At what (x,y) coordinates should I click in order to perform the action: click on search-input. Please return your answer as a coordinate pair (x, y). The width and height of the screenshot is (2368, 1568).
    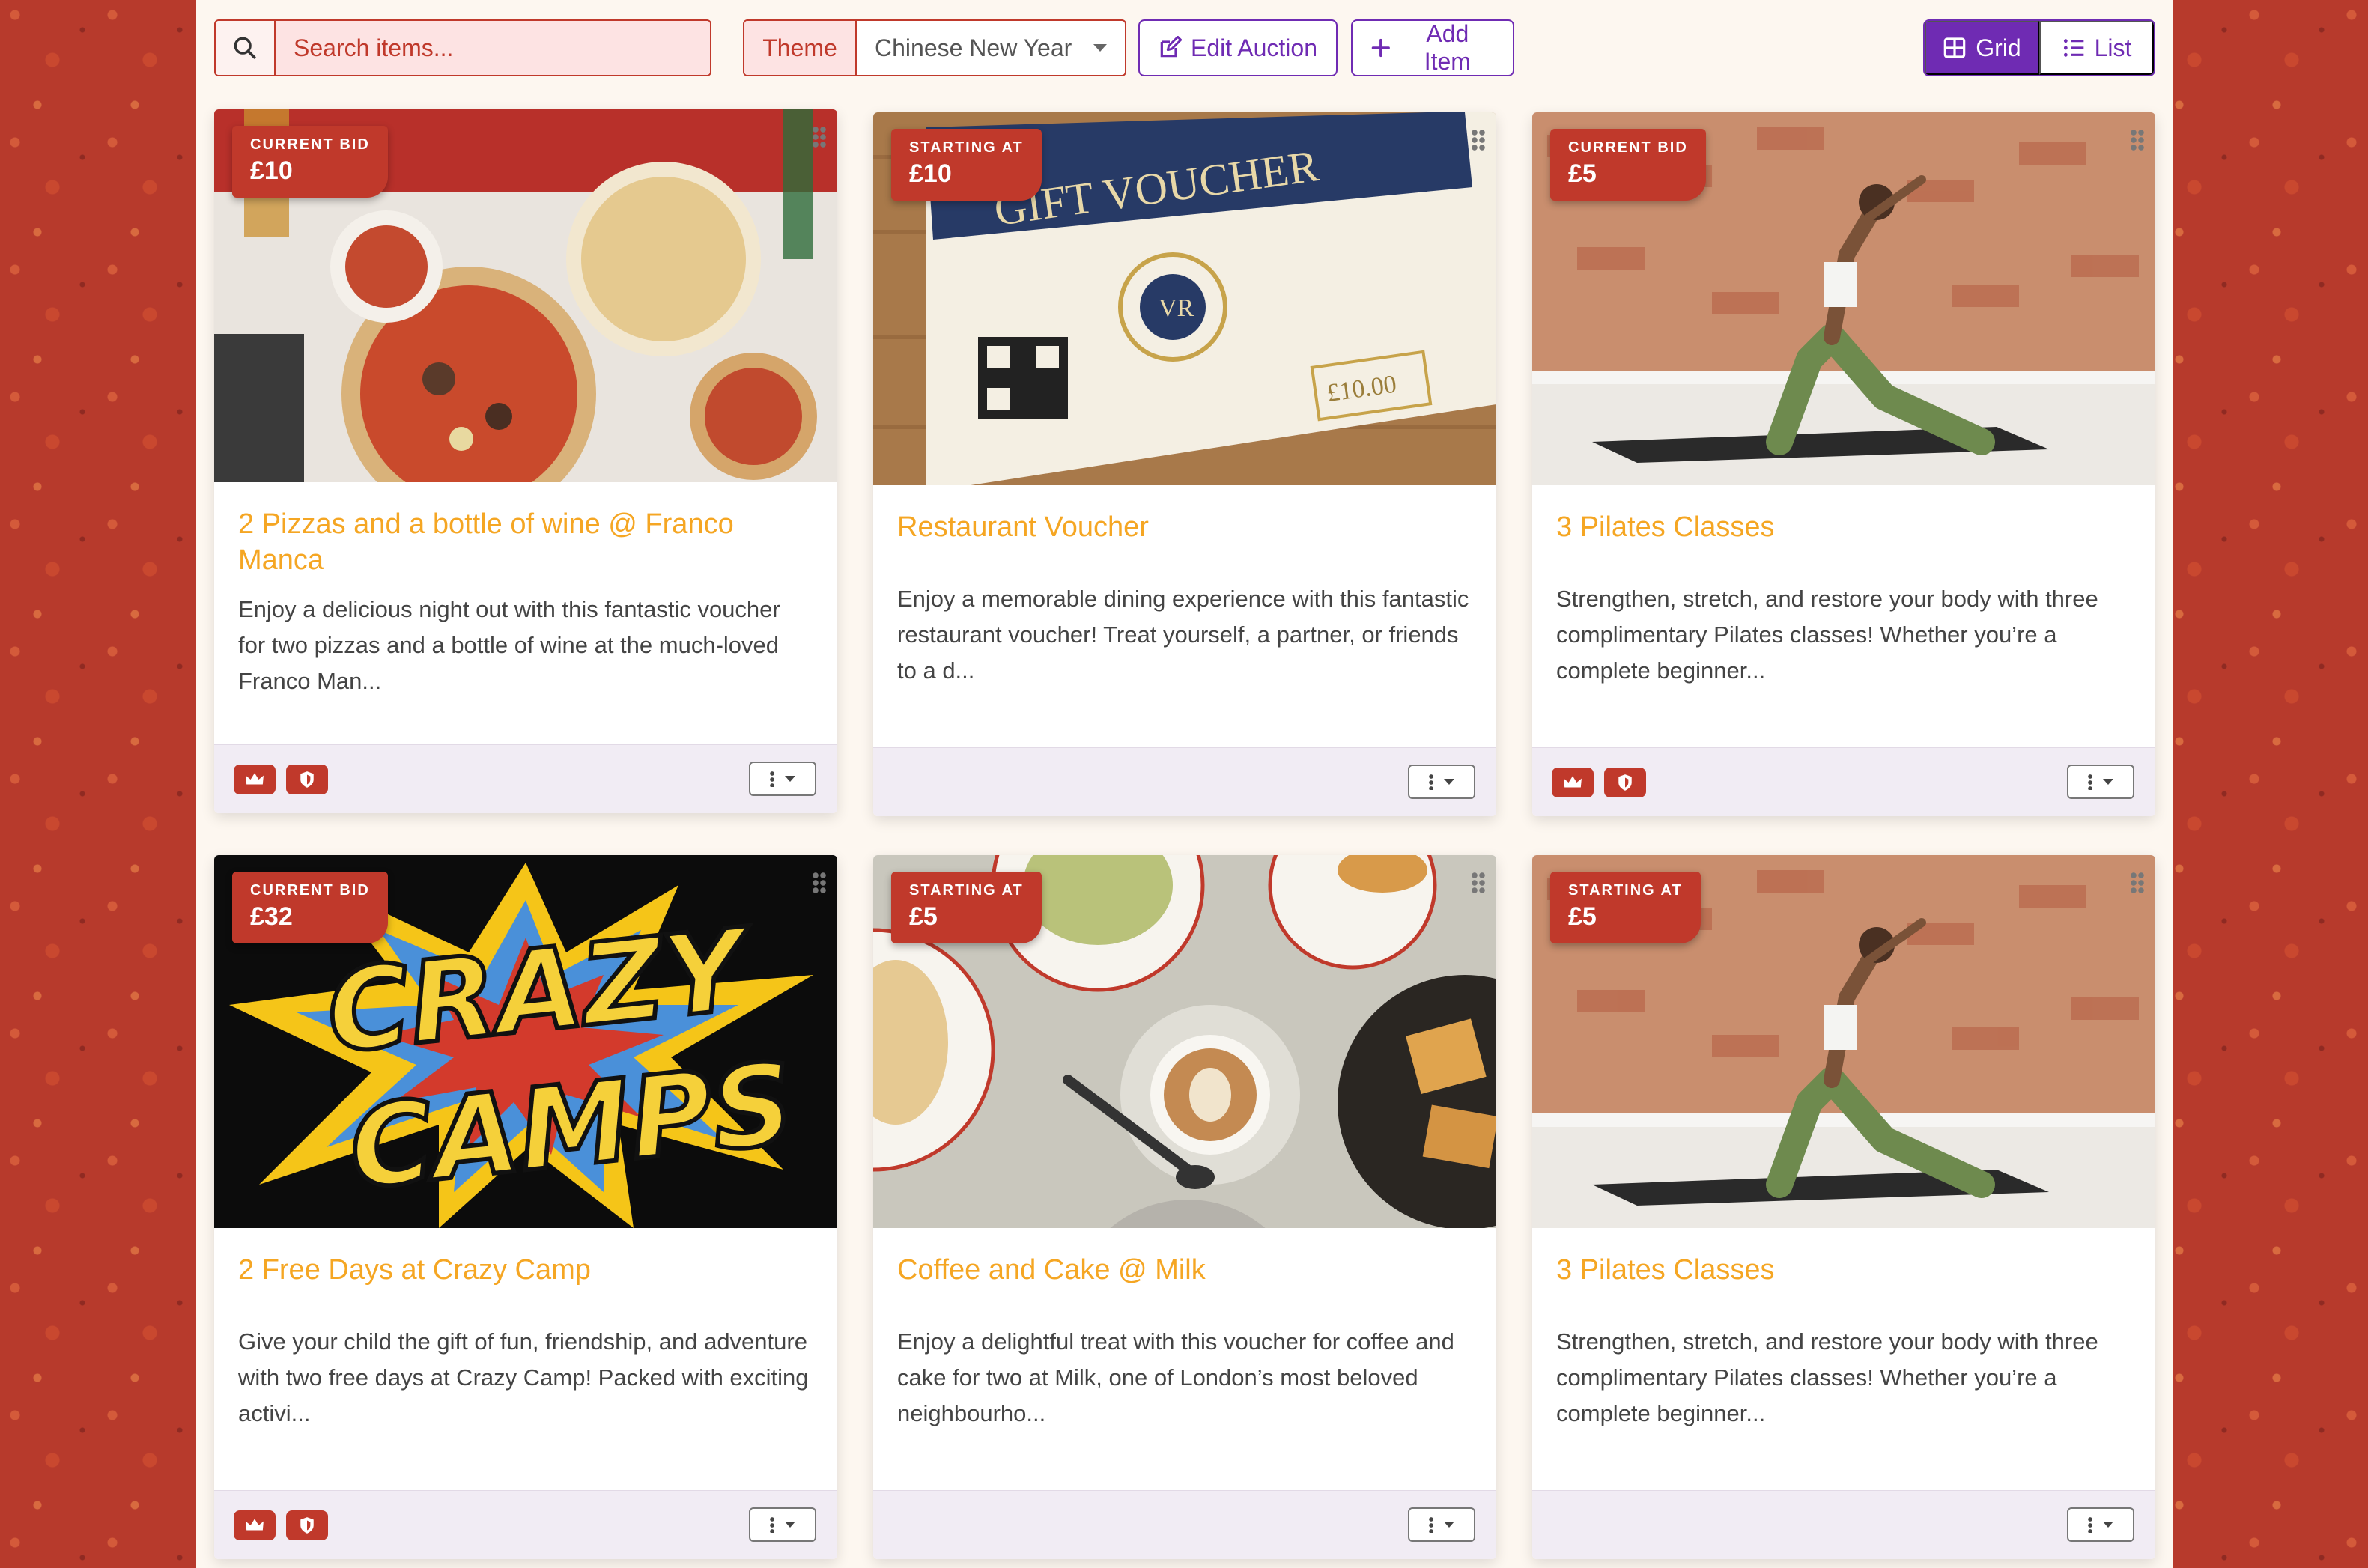
    Looking at the image, I should click on (493, 48).